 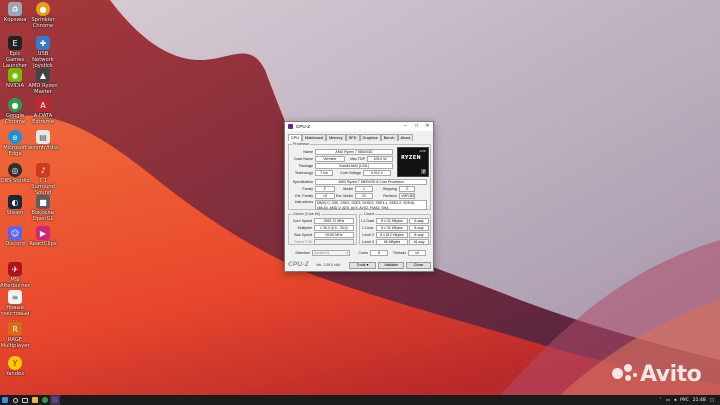 What do you see at coordinates (671, 374) in the screenshot?
I see `avito-watermark-text: Avito` at bounding box center [671, 374].